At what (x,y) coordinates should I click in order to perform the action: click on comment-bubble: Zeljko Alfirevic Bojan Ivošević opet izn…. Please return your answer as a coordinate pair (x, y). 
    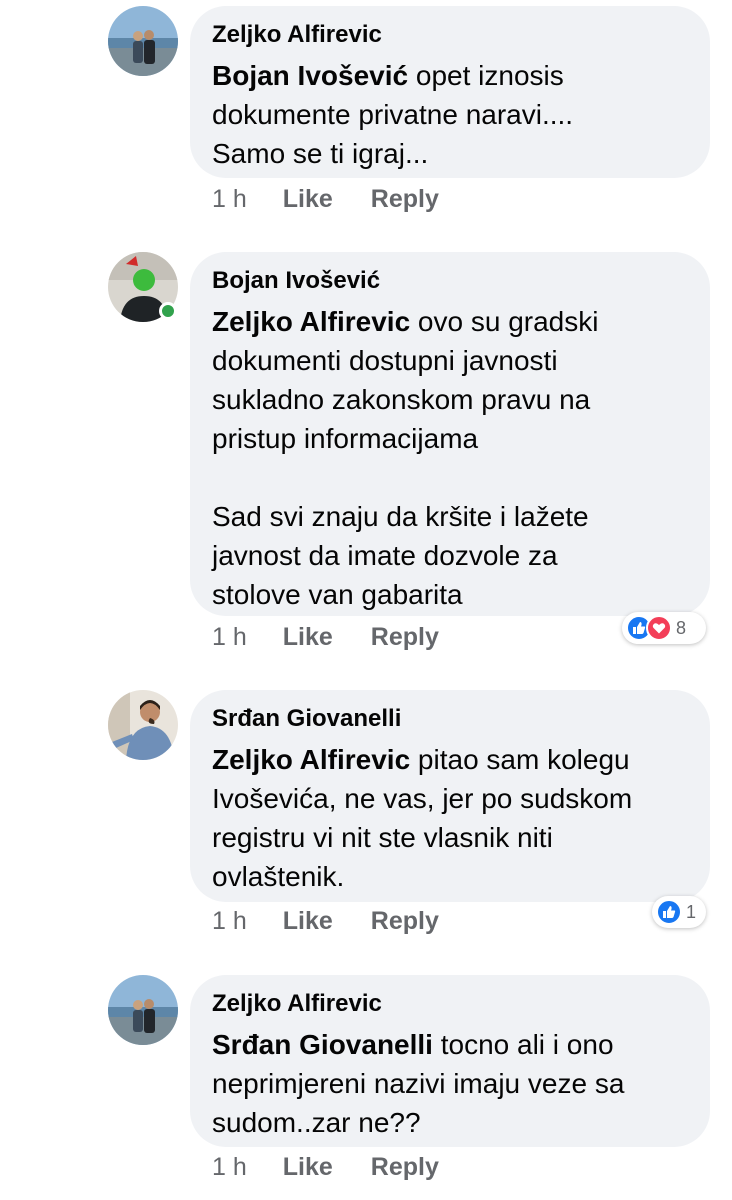
    Looking at the image, I should click on (450, 92).